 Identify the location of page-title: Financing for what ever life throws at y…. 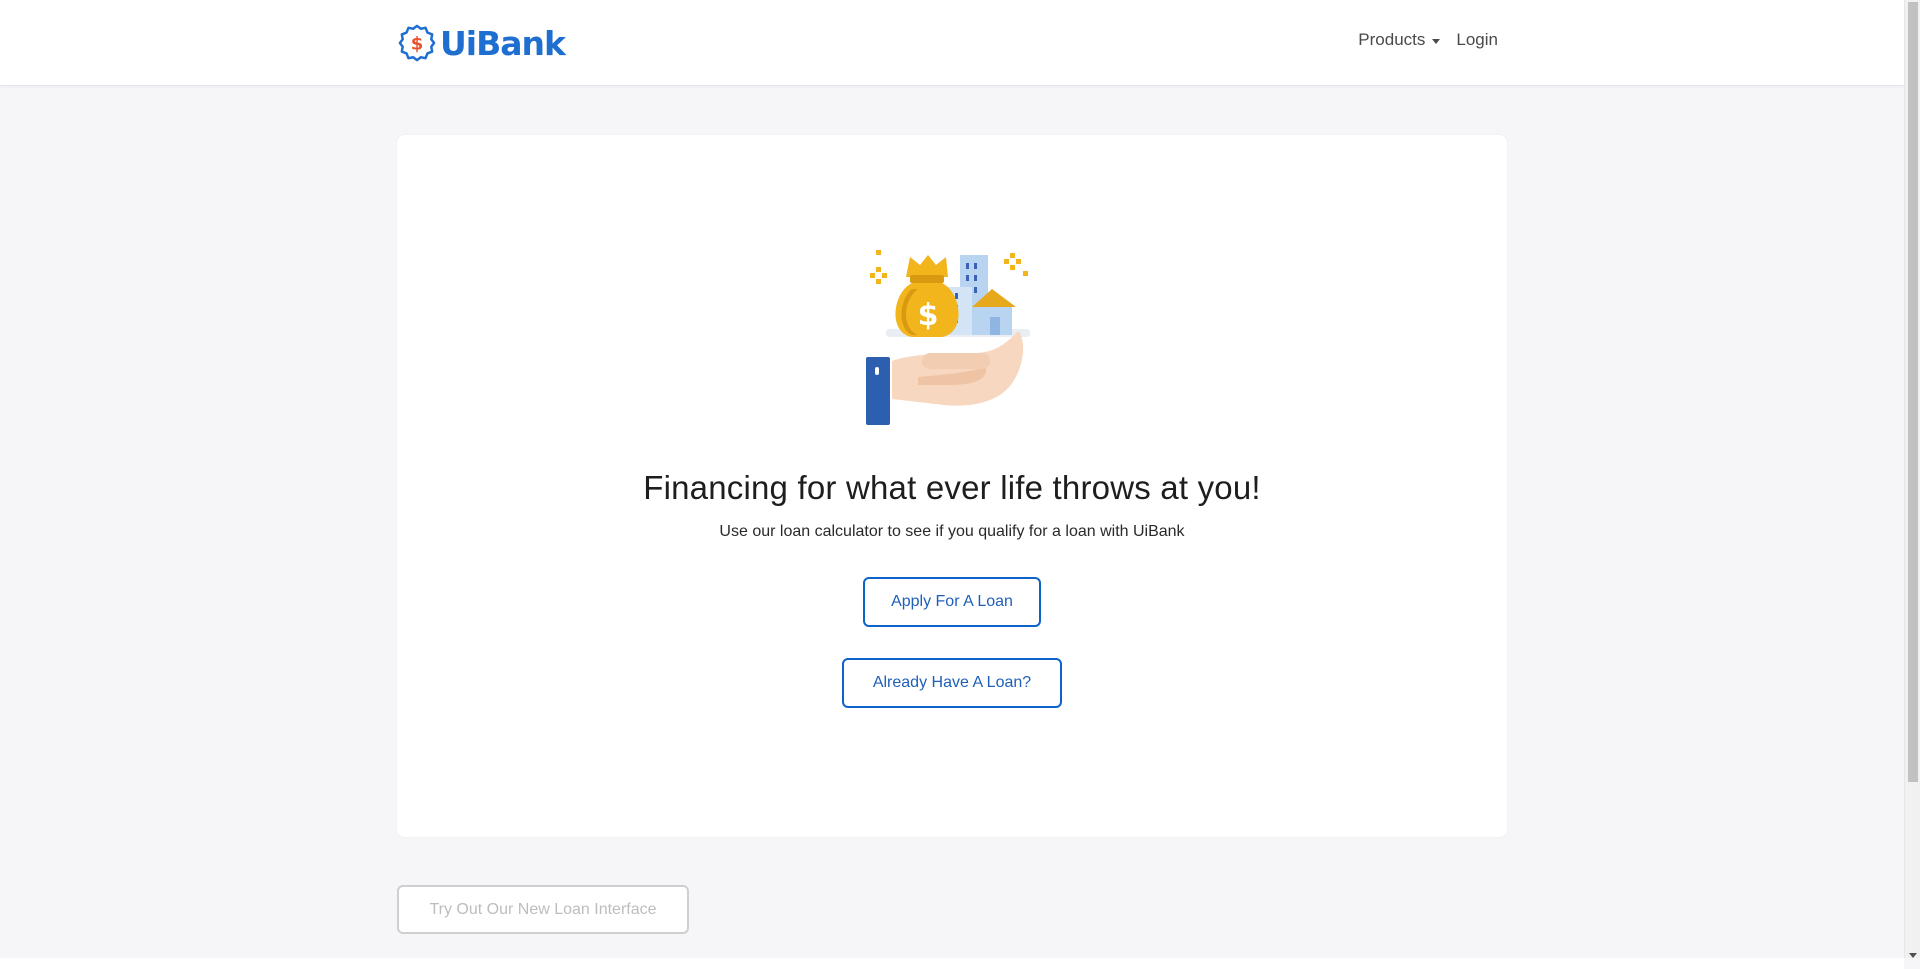
(952, 487).